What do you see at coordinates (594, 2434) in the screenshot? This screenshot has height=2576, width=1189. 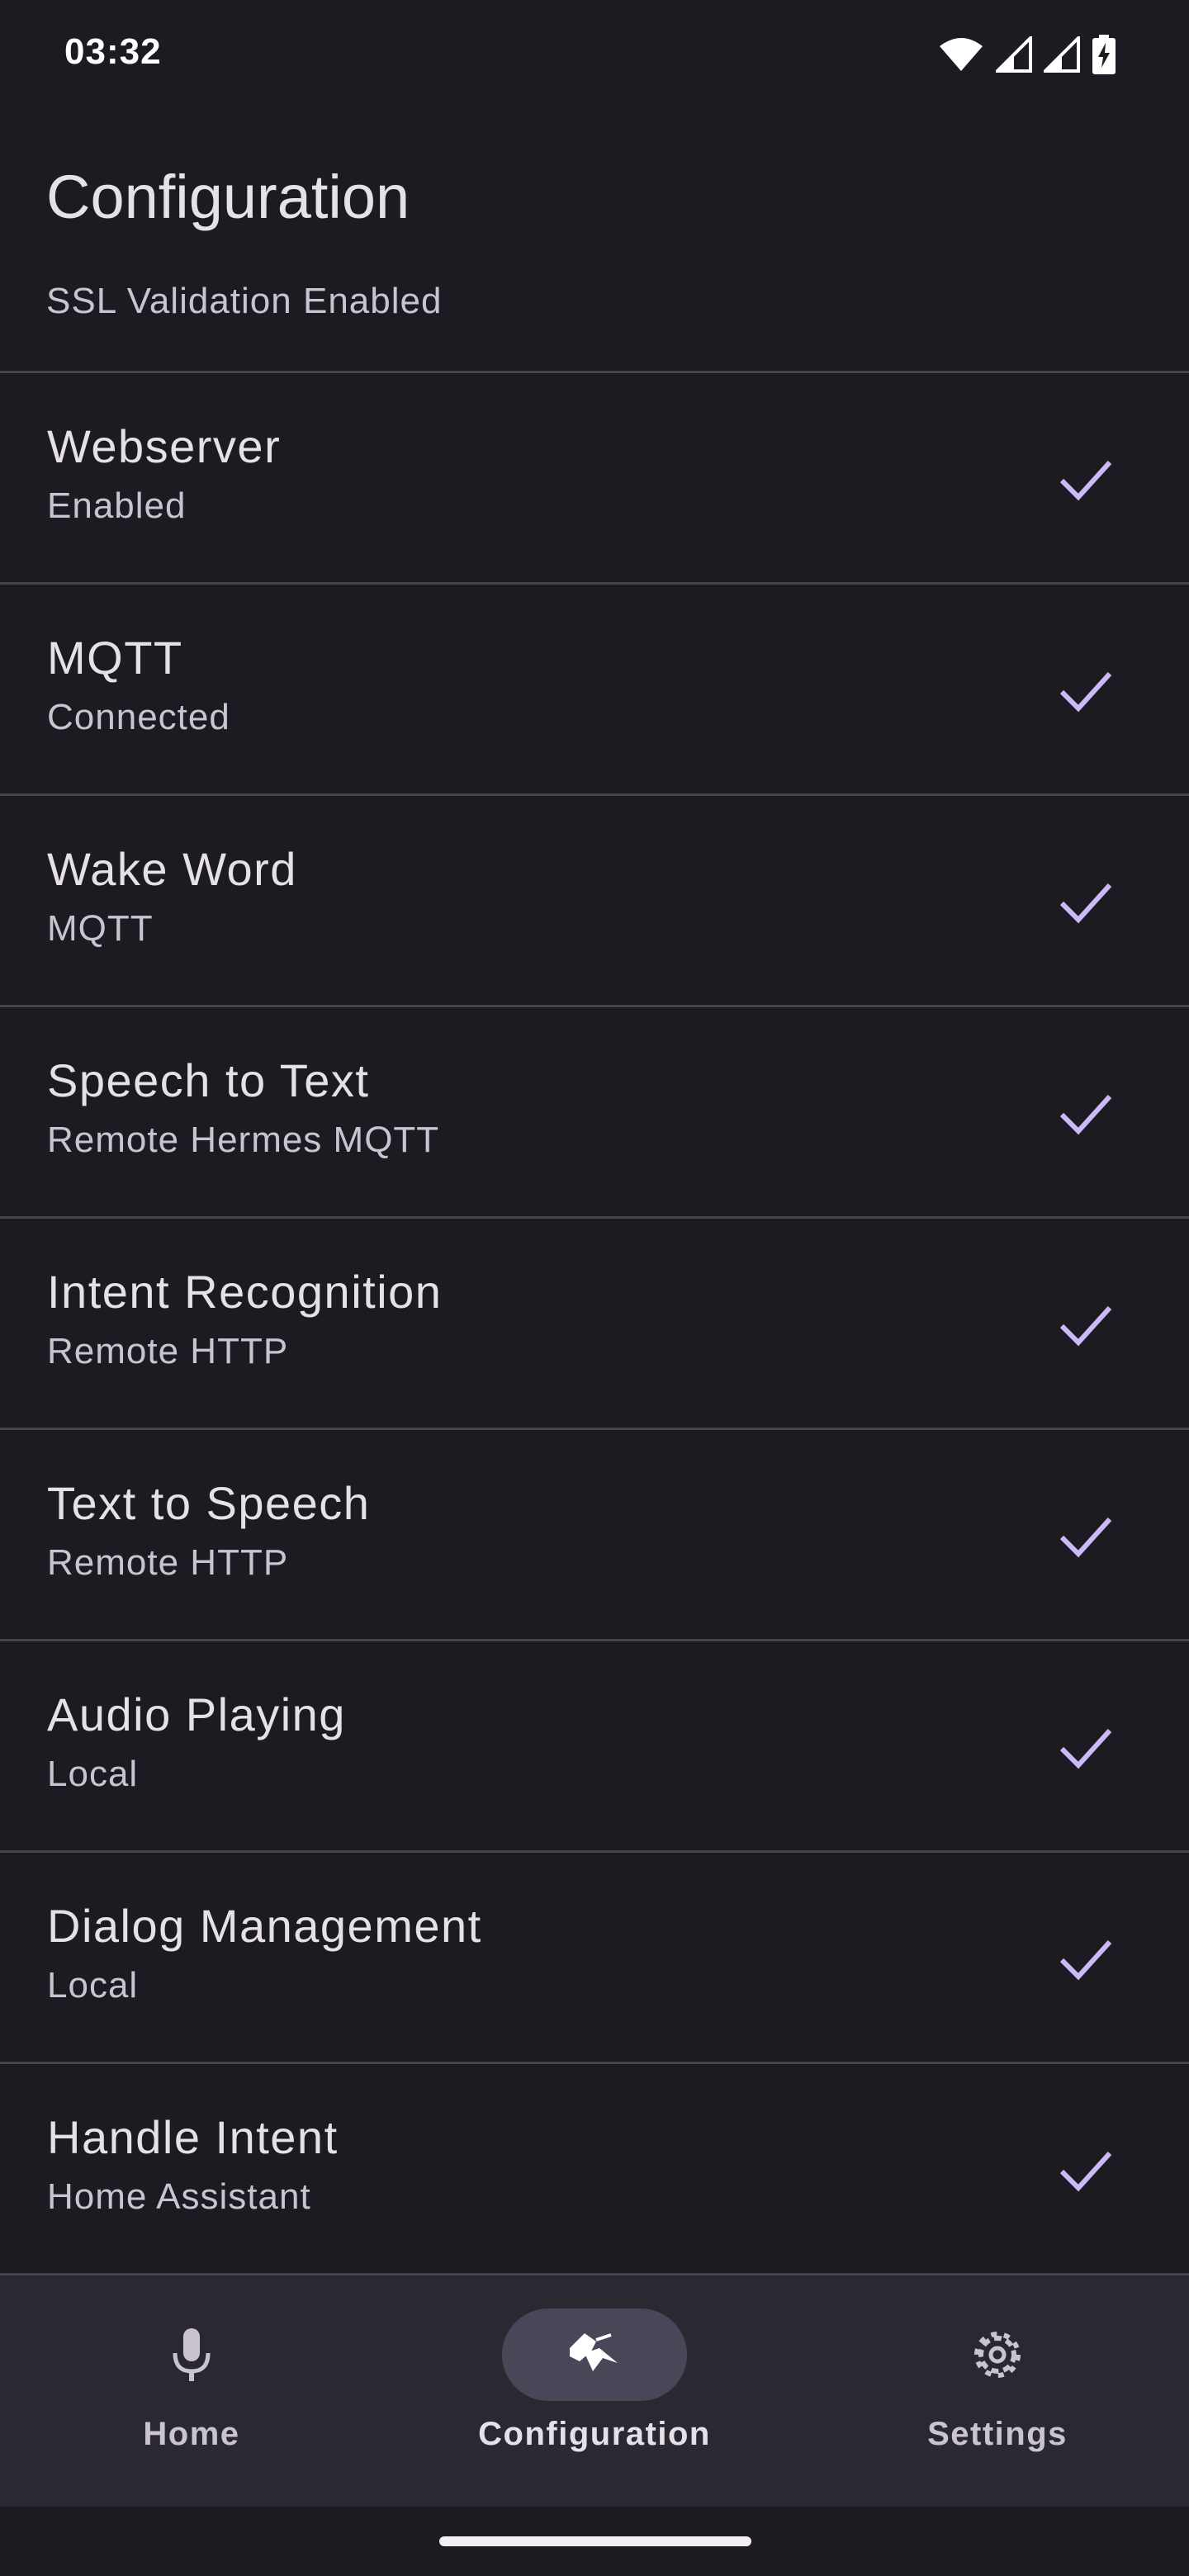 I see `nav-label-configuration: Configuration` at bounding box center [594, 2434].